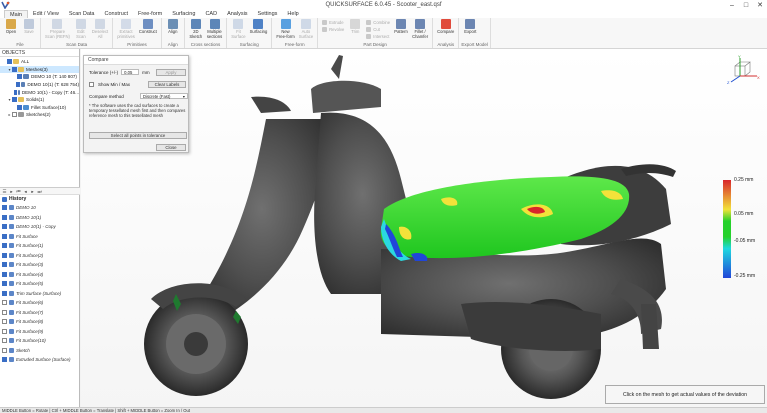  I want to click on compare-button: Compare, so click(445, 27).